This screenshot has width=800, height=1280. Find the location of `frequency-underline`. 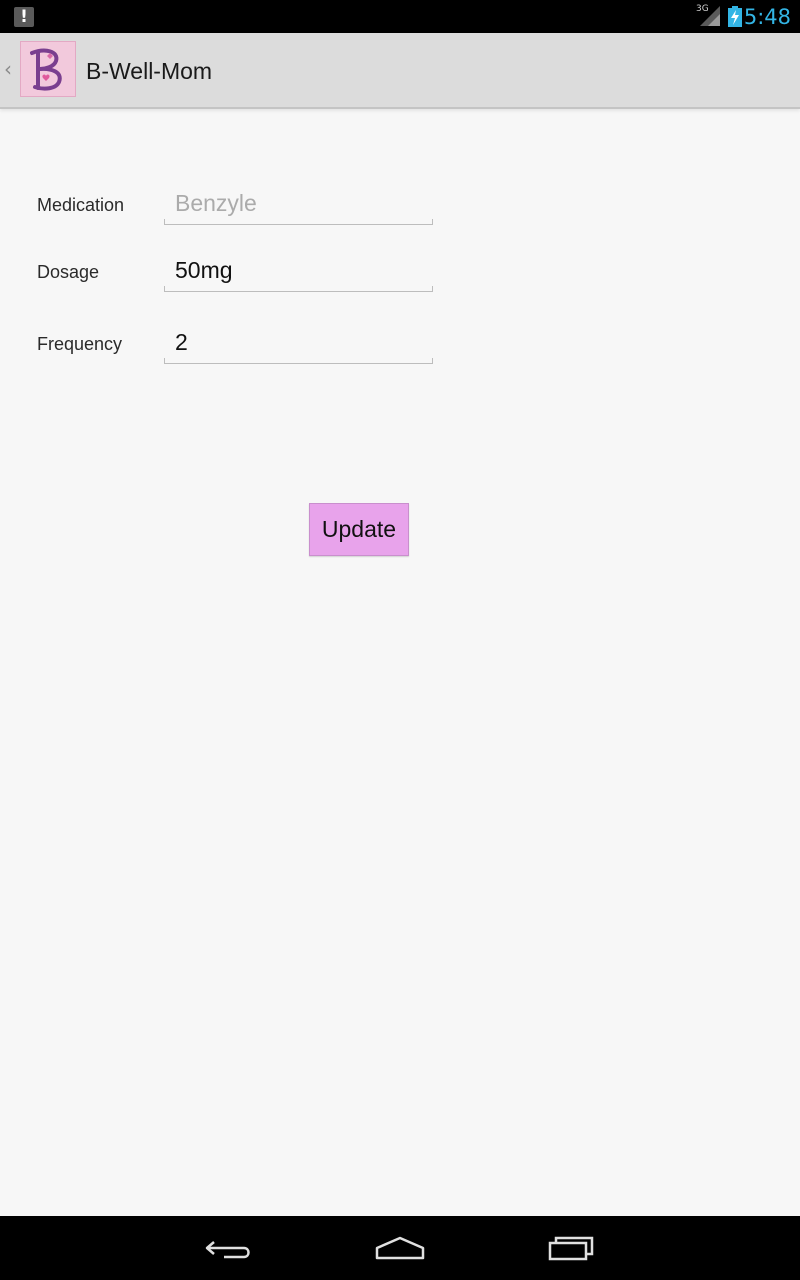

frequency-underline is located at coordinates (298, 361).